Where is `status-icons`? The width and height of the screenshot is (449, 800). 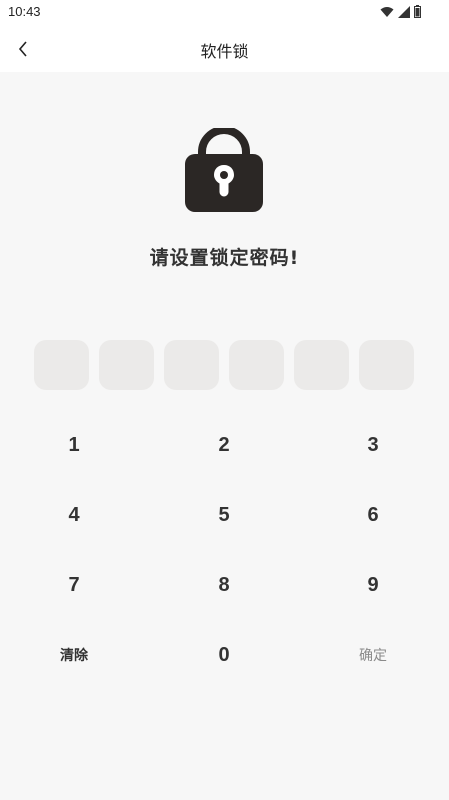 status-icons is located at coordinates (400, 11).